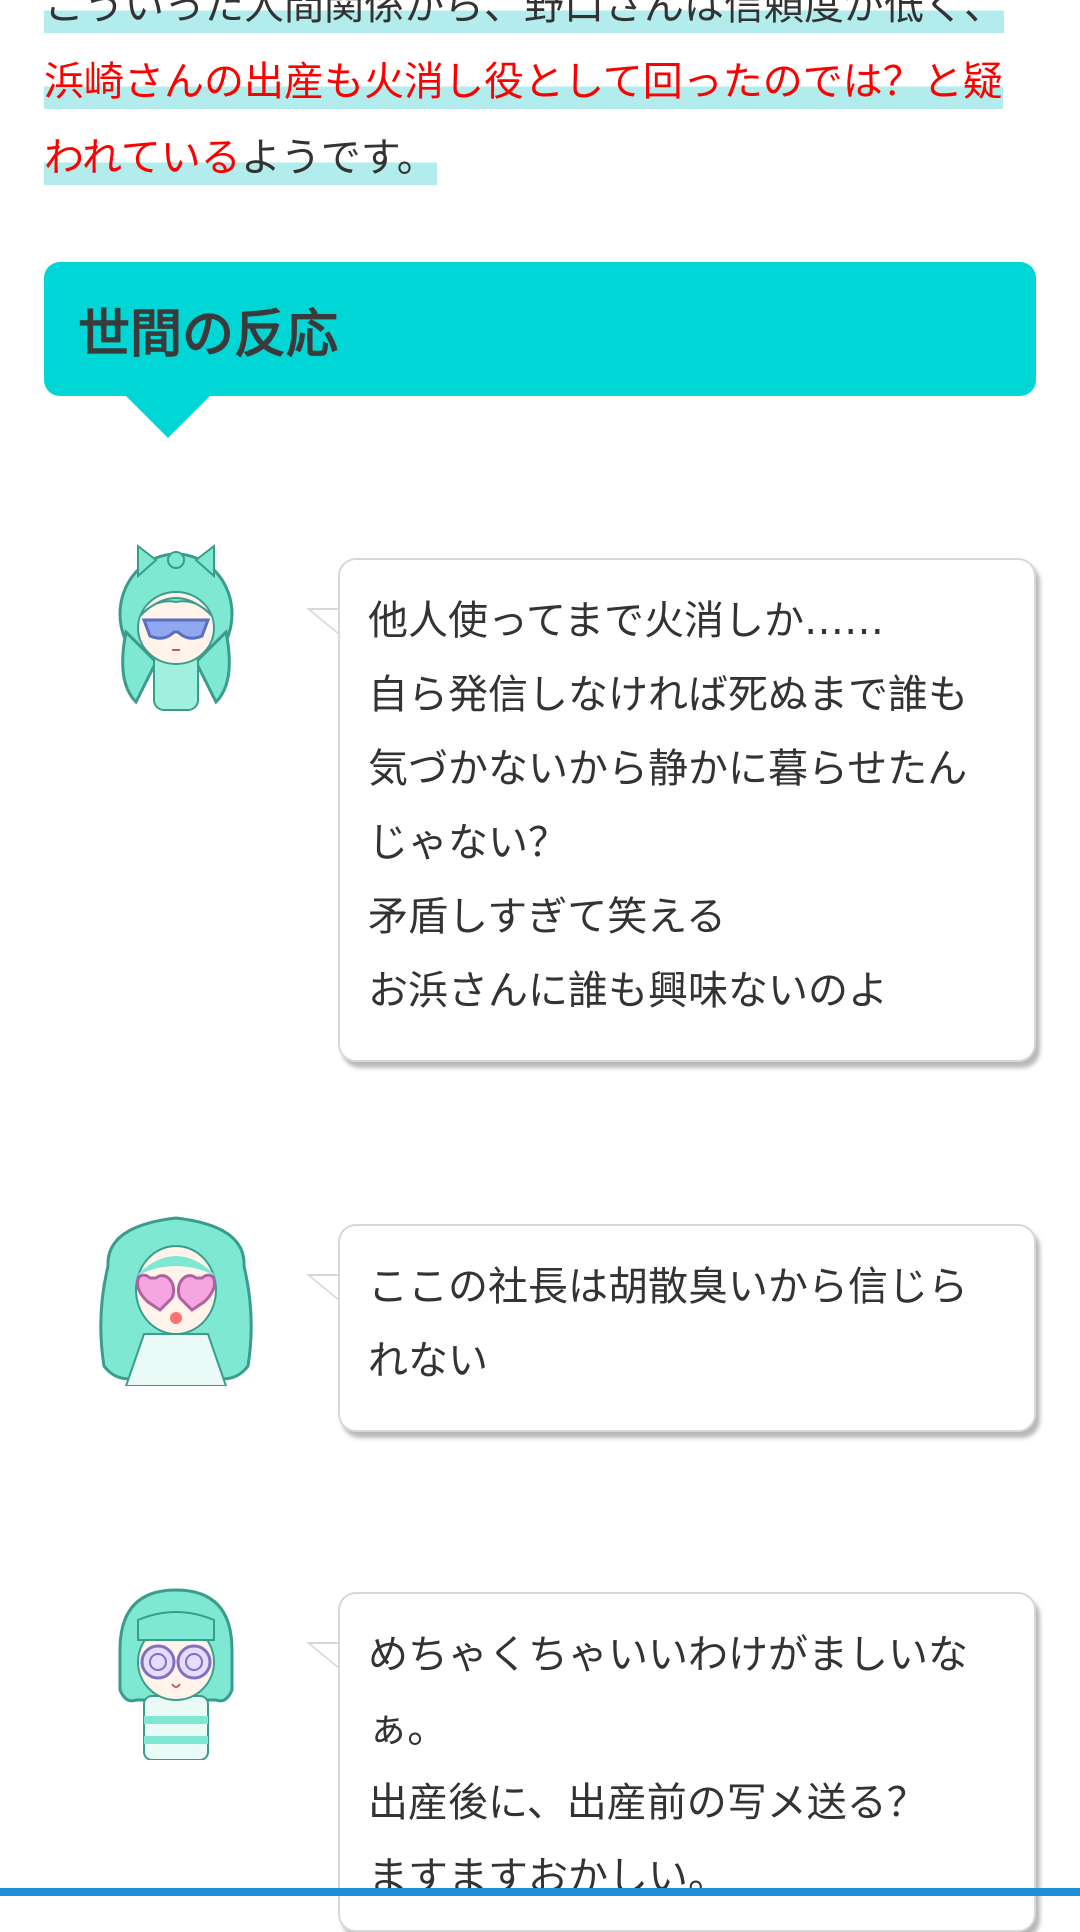  What do you see at coordinates (668, 1324) in the screenshot?
I see `comment-text: ここの社長は胡散臭いから信じら れない` at bounding box center [668, 1324].